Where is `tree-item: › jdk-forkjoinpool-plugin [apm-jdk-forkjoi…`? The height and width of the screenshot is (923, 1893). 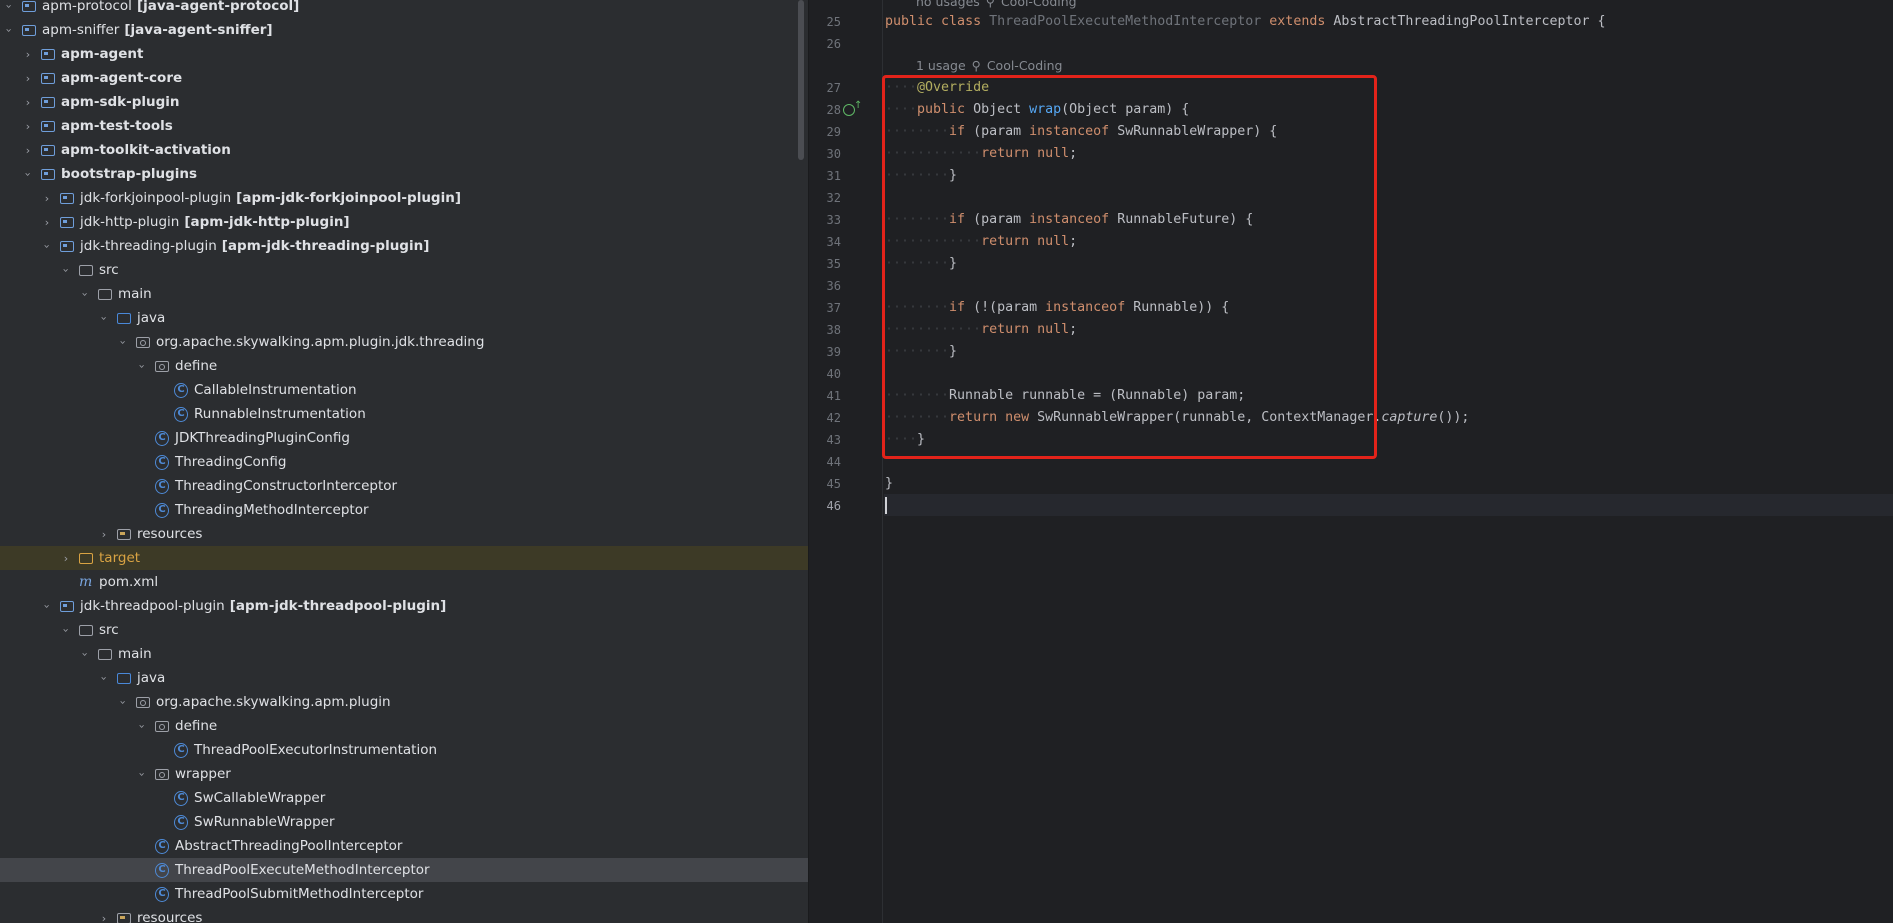 tree-item: › jdk-forkjoinpool-plugin [apm-jdk-forkjoi… is located at coordinates (404, 198).